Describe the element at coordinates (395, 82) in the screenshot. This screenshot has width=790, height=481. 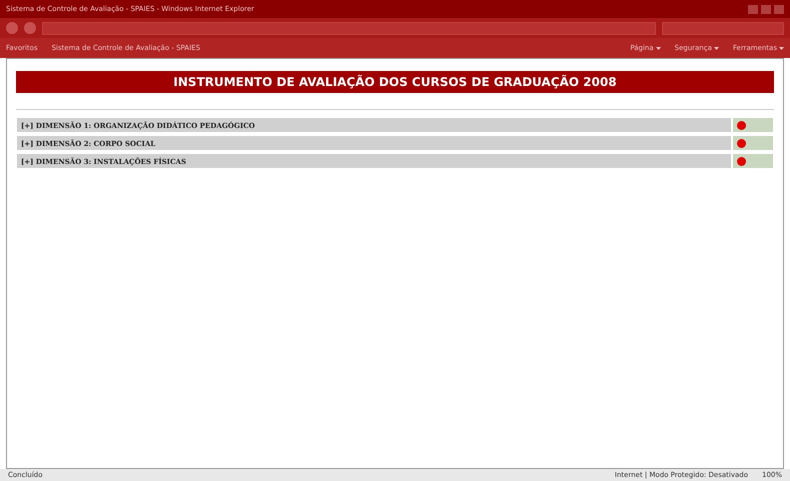
I see `page-banner: INSTRUMENTO DE AVALIAÇÃO DOS CURSOS DE GRADUAÇÃO 2008` at that location.